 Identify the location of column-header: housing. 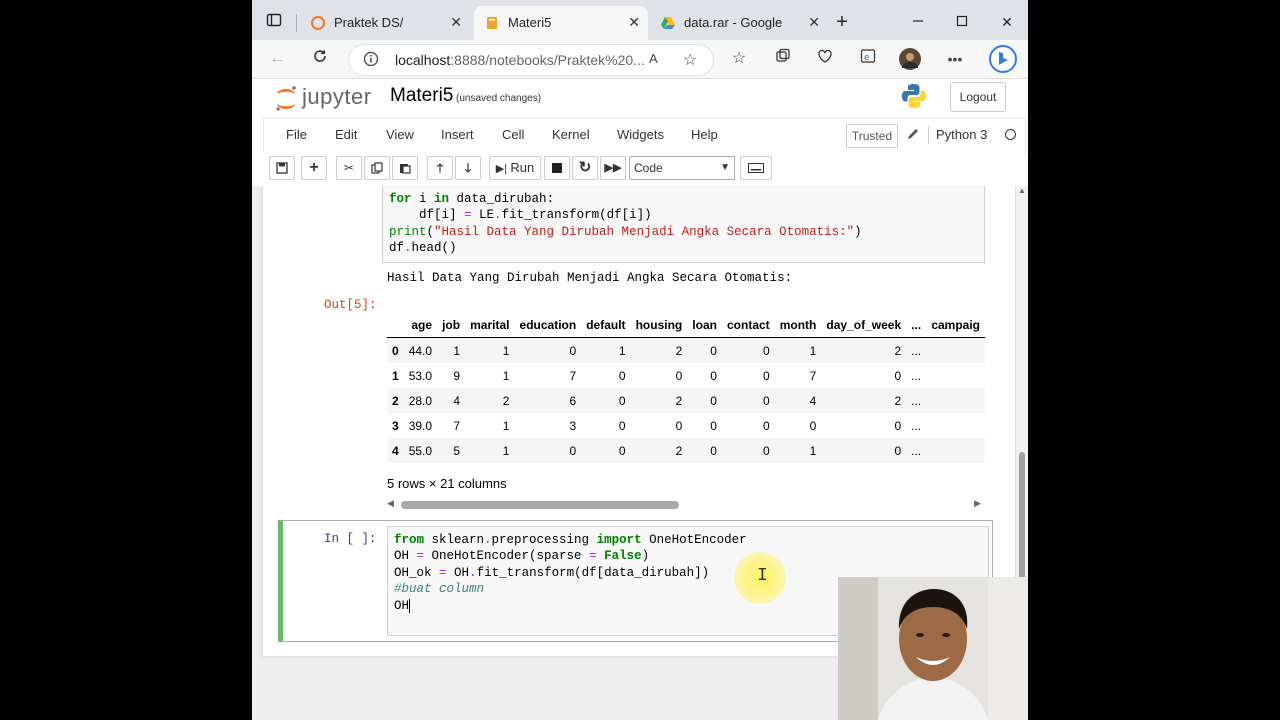
(659, 325).